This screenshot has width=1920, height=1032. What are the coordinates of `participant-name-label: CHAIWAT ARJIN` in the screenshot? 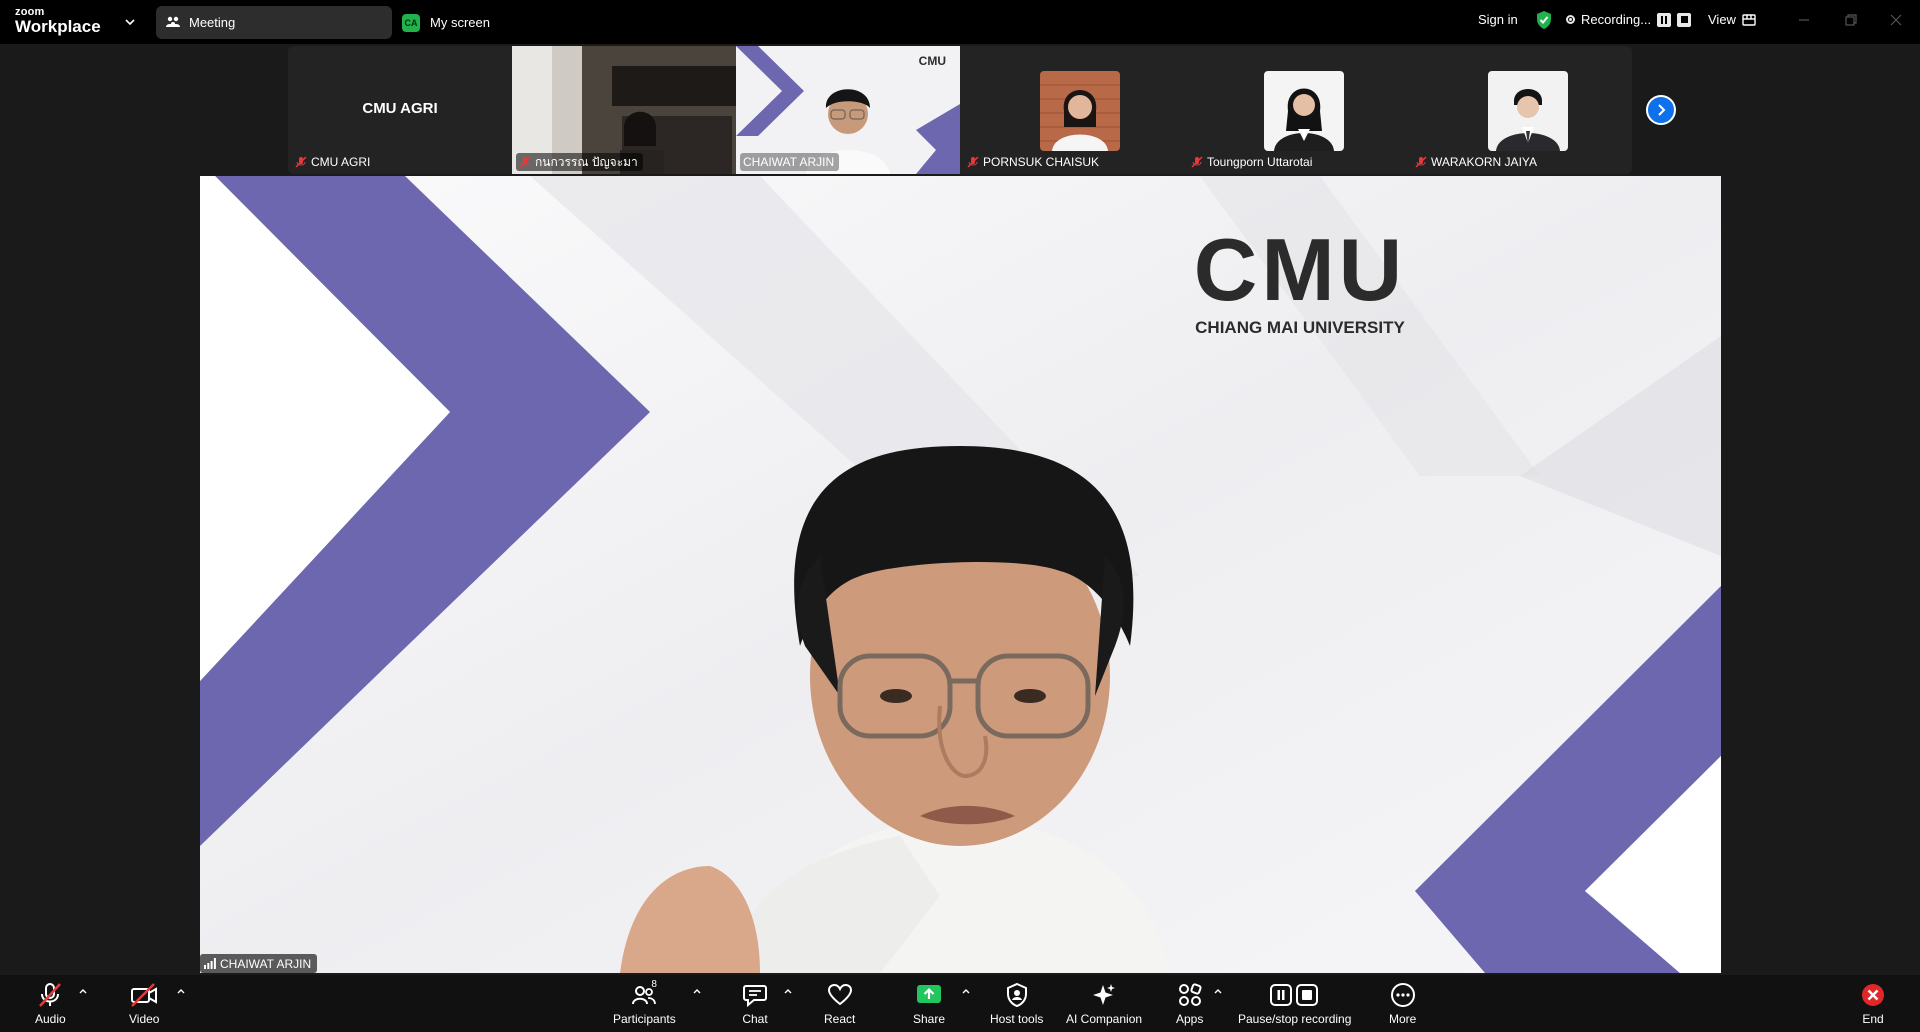 It's located at (790, 162).